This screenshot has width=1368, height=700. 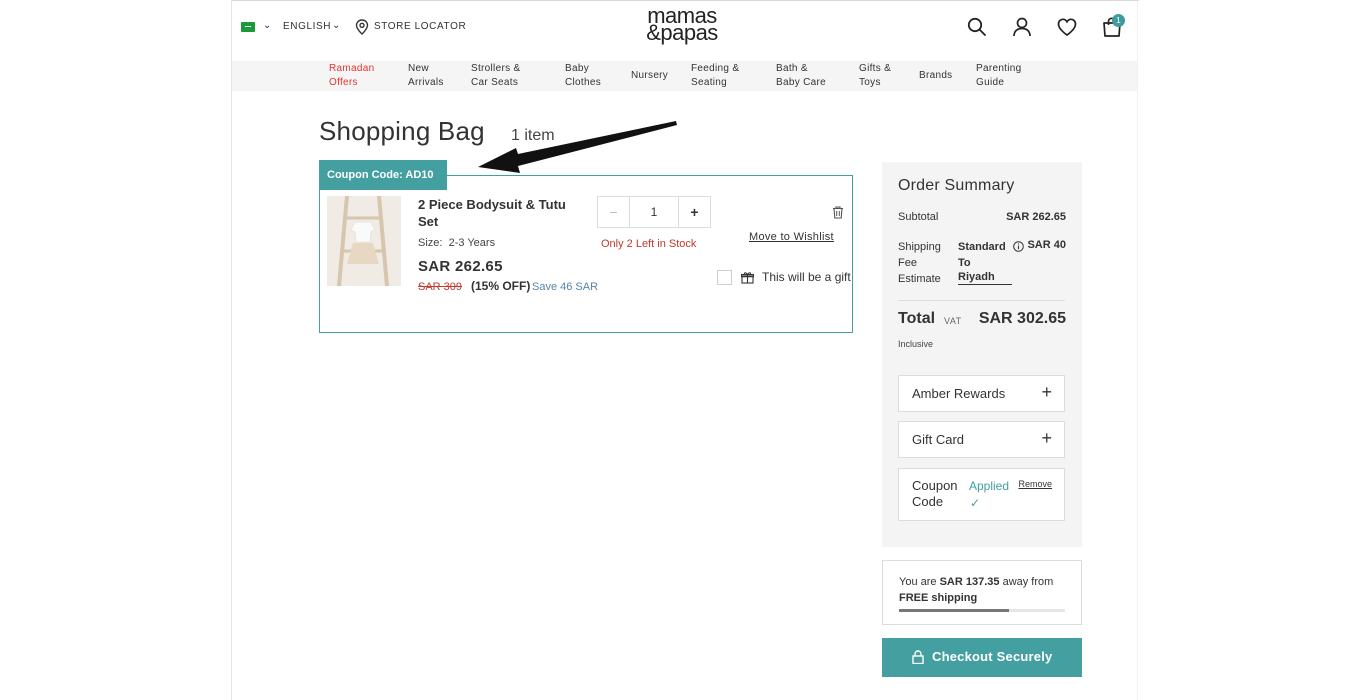 What do you see at coordinates (1035, 484) in the screenshot?
I see `remove-coupon-link: Remove` at bounding box center [1035, 484].